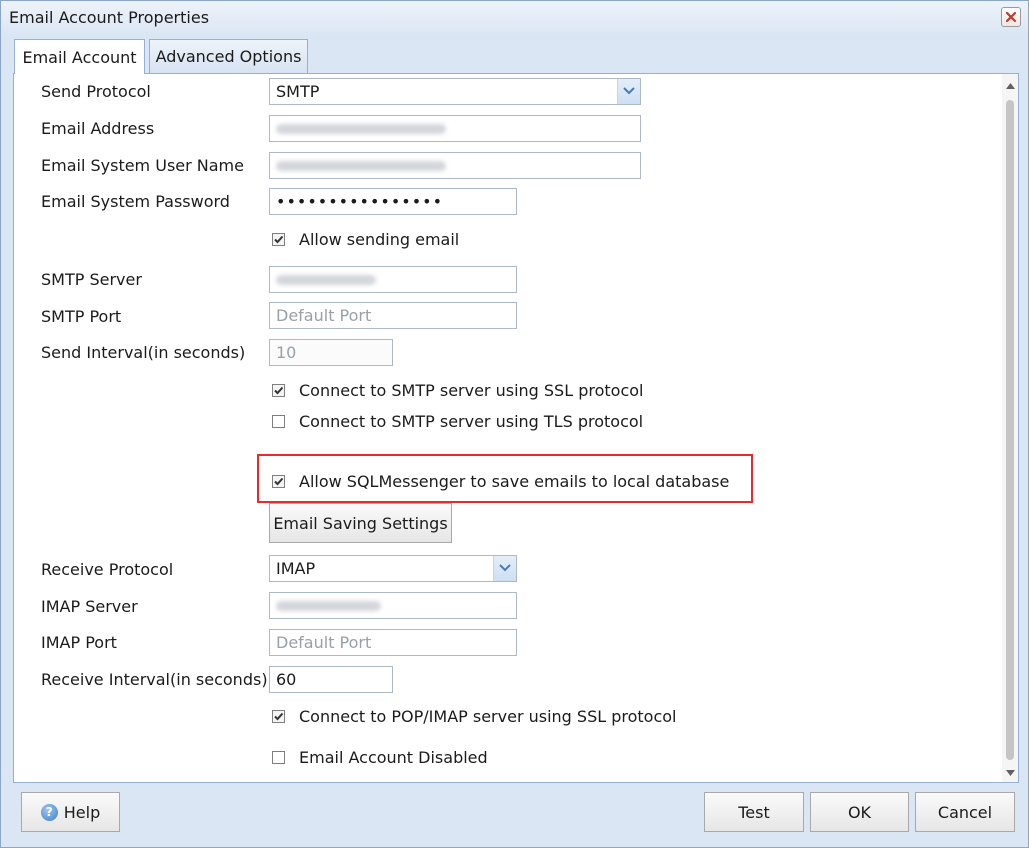 This screenshot has height=848, width=1029. What do you see at coordinates (298, 91) in the screenshot?
I see `send-protocol-value: SMTP` at bounding box center [298, 91].